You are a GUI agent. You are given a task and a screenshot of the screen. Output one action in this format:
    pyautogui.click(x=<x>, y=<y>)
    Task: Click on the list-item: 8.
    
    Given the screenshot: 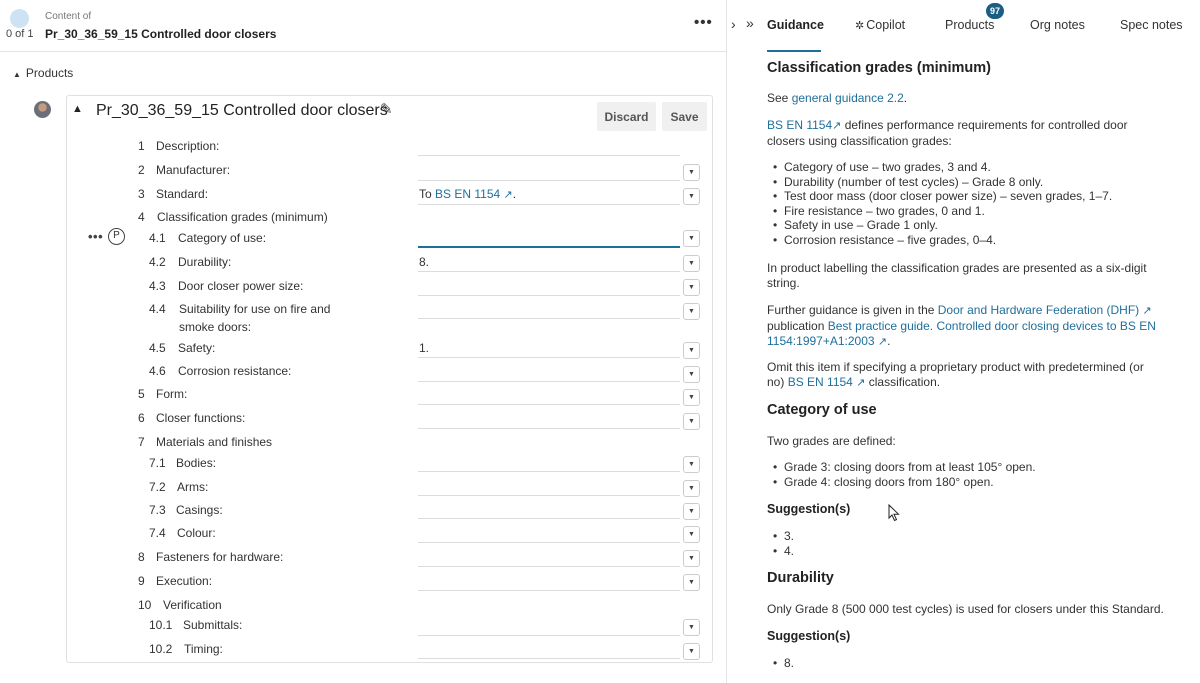 What is the action you would take?
    pyautogui.click(x=780, y=663)
    